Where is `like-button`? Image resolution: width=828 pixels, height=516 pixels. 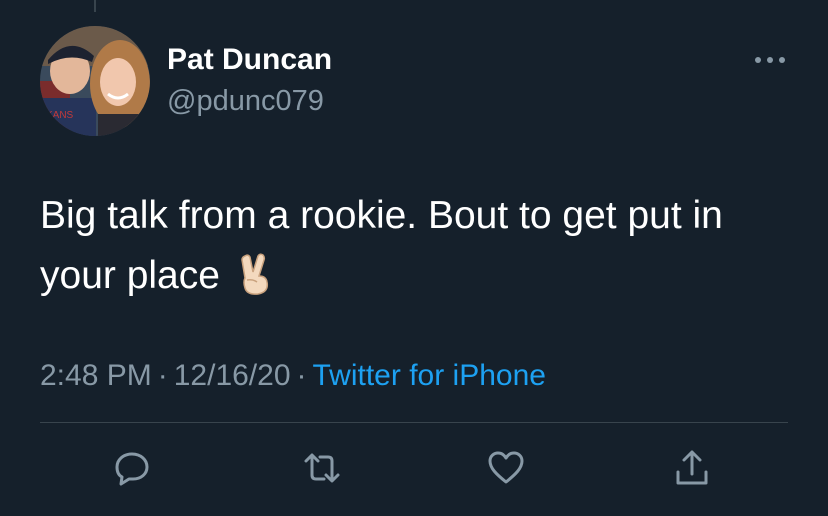
like-button is located at coordinates (506, 468).